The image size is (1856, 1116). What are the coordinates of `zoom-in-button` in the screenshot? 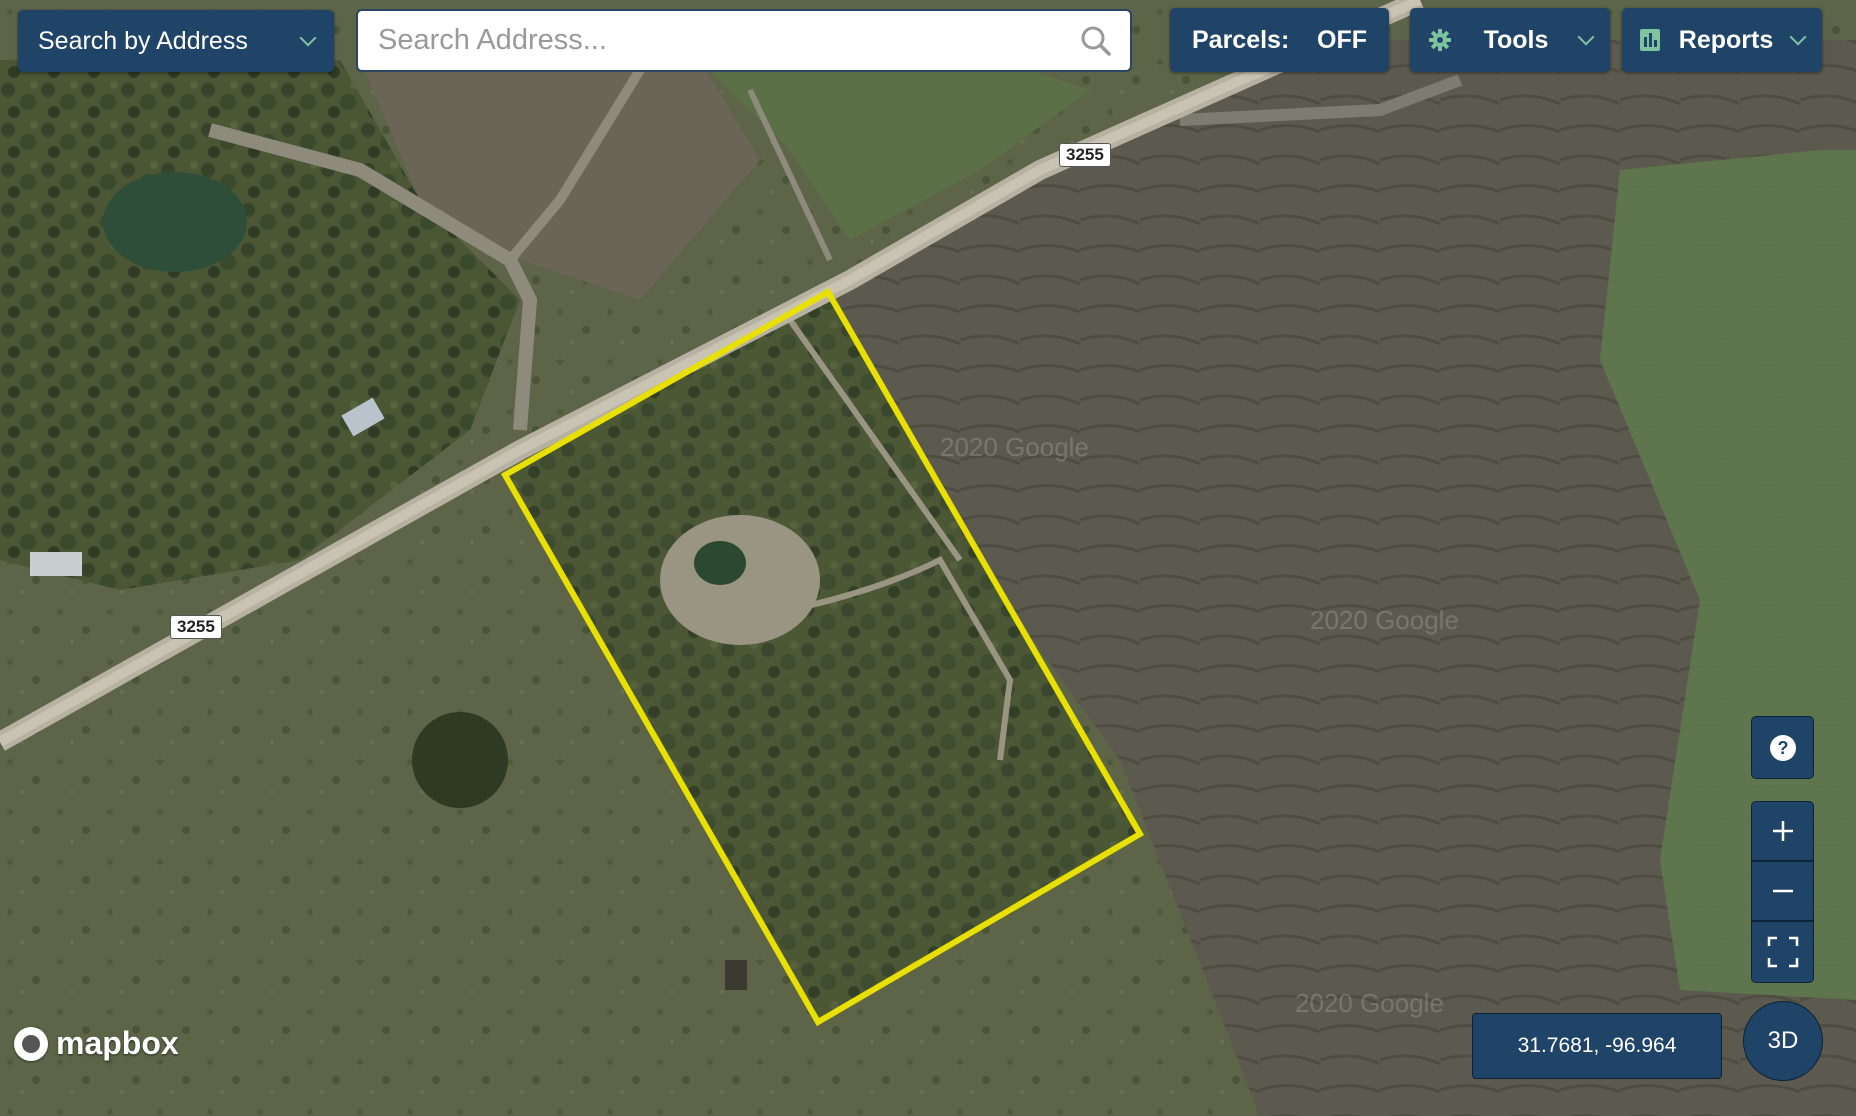 It's located at (1782, 831).